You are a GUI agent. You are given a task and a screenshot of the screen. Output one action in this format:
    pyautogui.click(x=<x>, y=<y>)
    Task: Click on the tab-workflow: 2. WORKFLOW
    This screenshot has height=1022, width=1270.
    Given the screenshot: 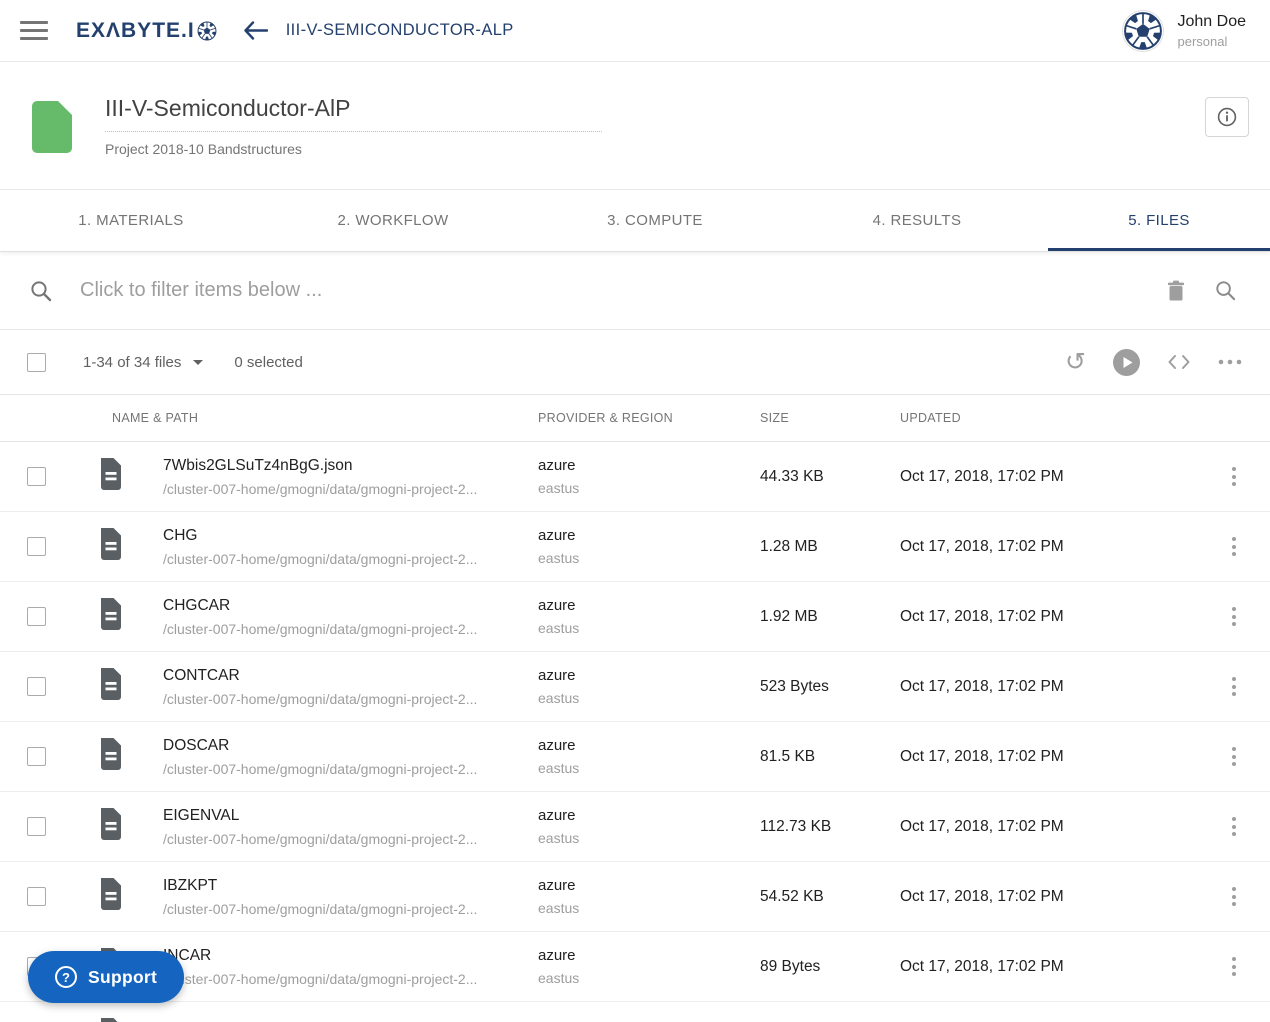 What is the action you would take?
    pyautogui.click(x=393, y=220)
    